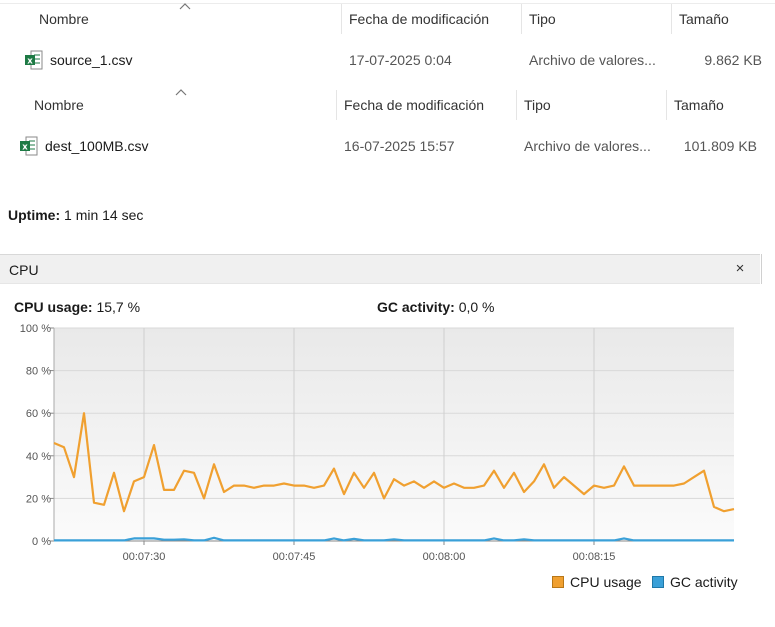  I want to click on x-tick-label: 00:07:30, so click(144, 557).